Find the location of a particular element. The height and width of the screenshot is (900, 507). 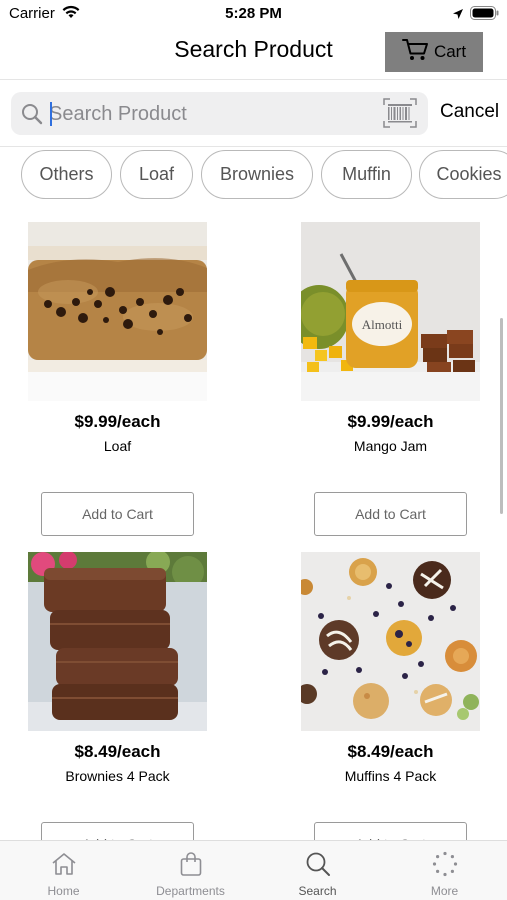

chip-brownies: Brownies is located at coordinates (257, 174).